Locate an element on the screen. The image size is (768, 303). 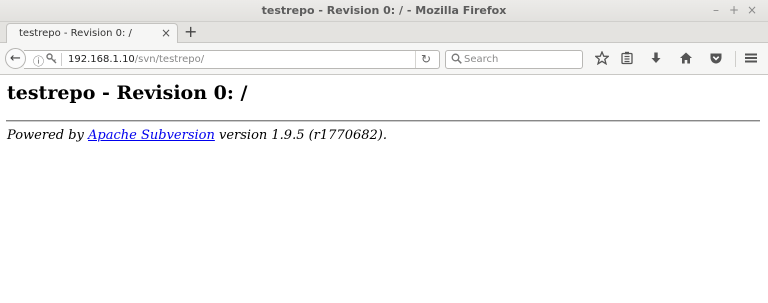
reload-icon: ↻ is located at coordinates (426, 59).